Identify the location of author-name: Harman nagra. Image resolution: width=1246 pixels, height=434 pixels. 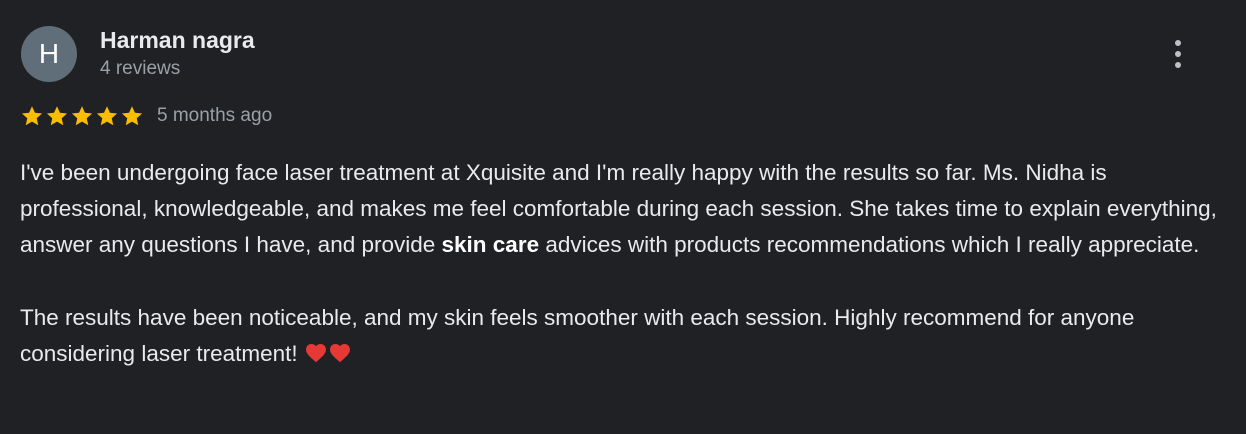
(177, 40).